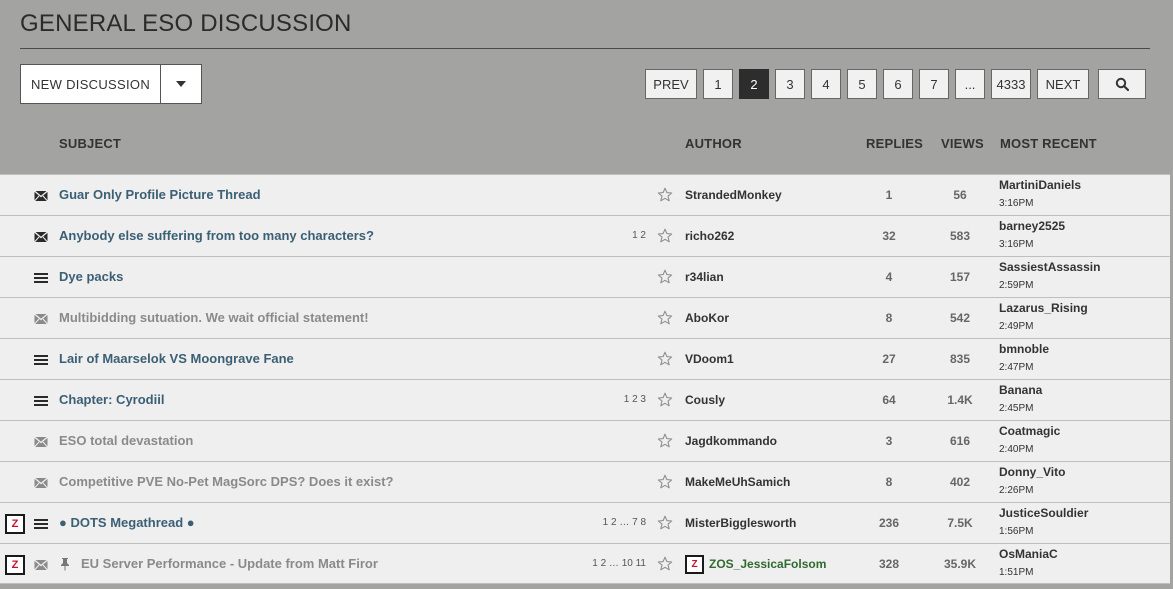  What do you see at coordinates (960, 564) in the screenshot?
I see `view-count: 35.9K` at bounding box center [960, 564].